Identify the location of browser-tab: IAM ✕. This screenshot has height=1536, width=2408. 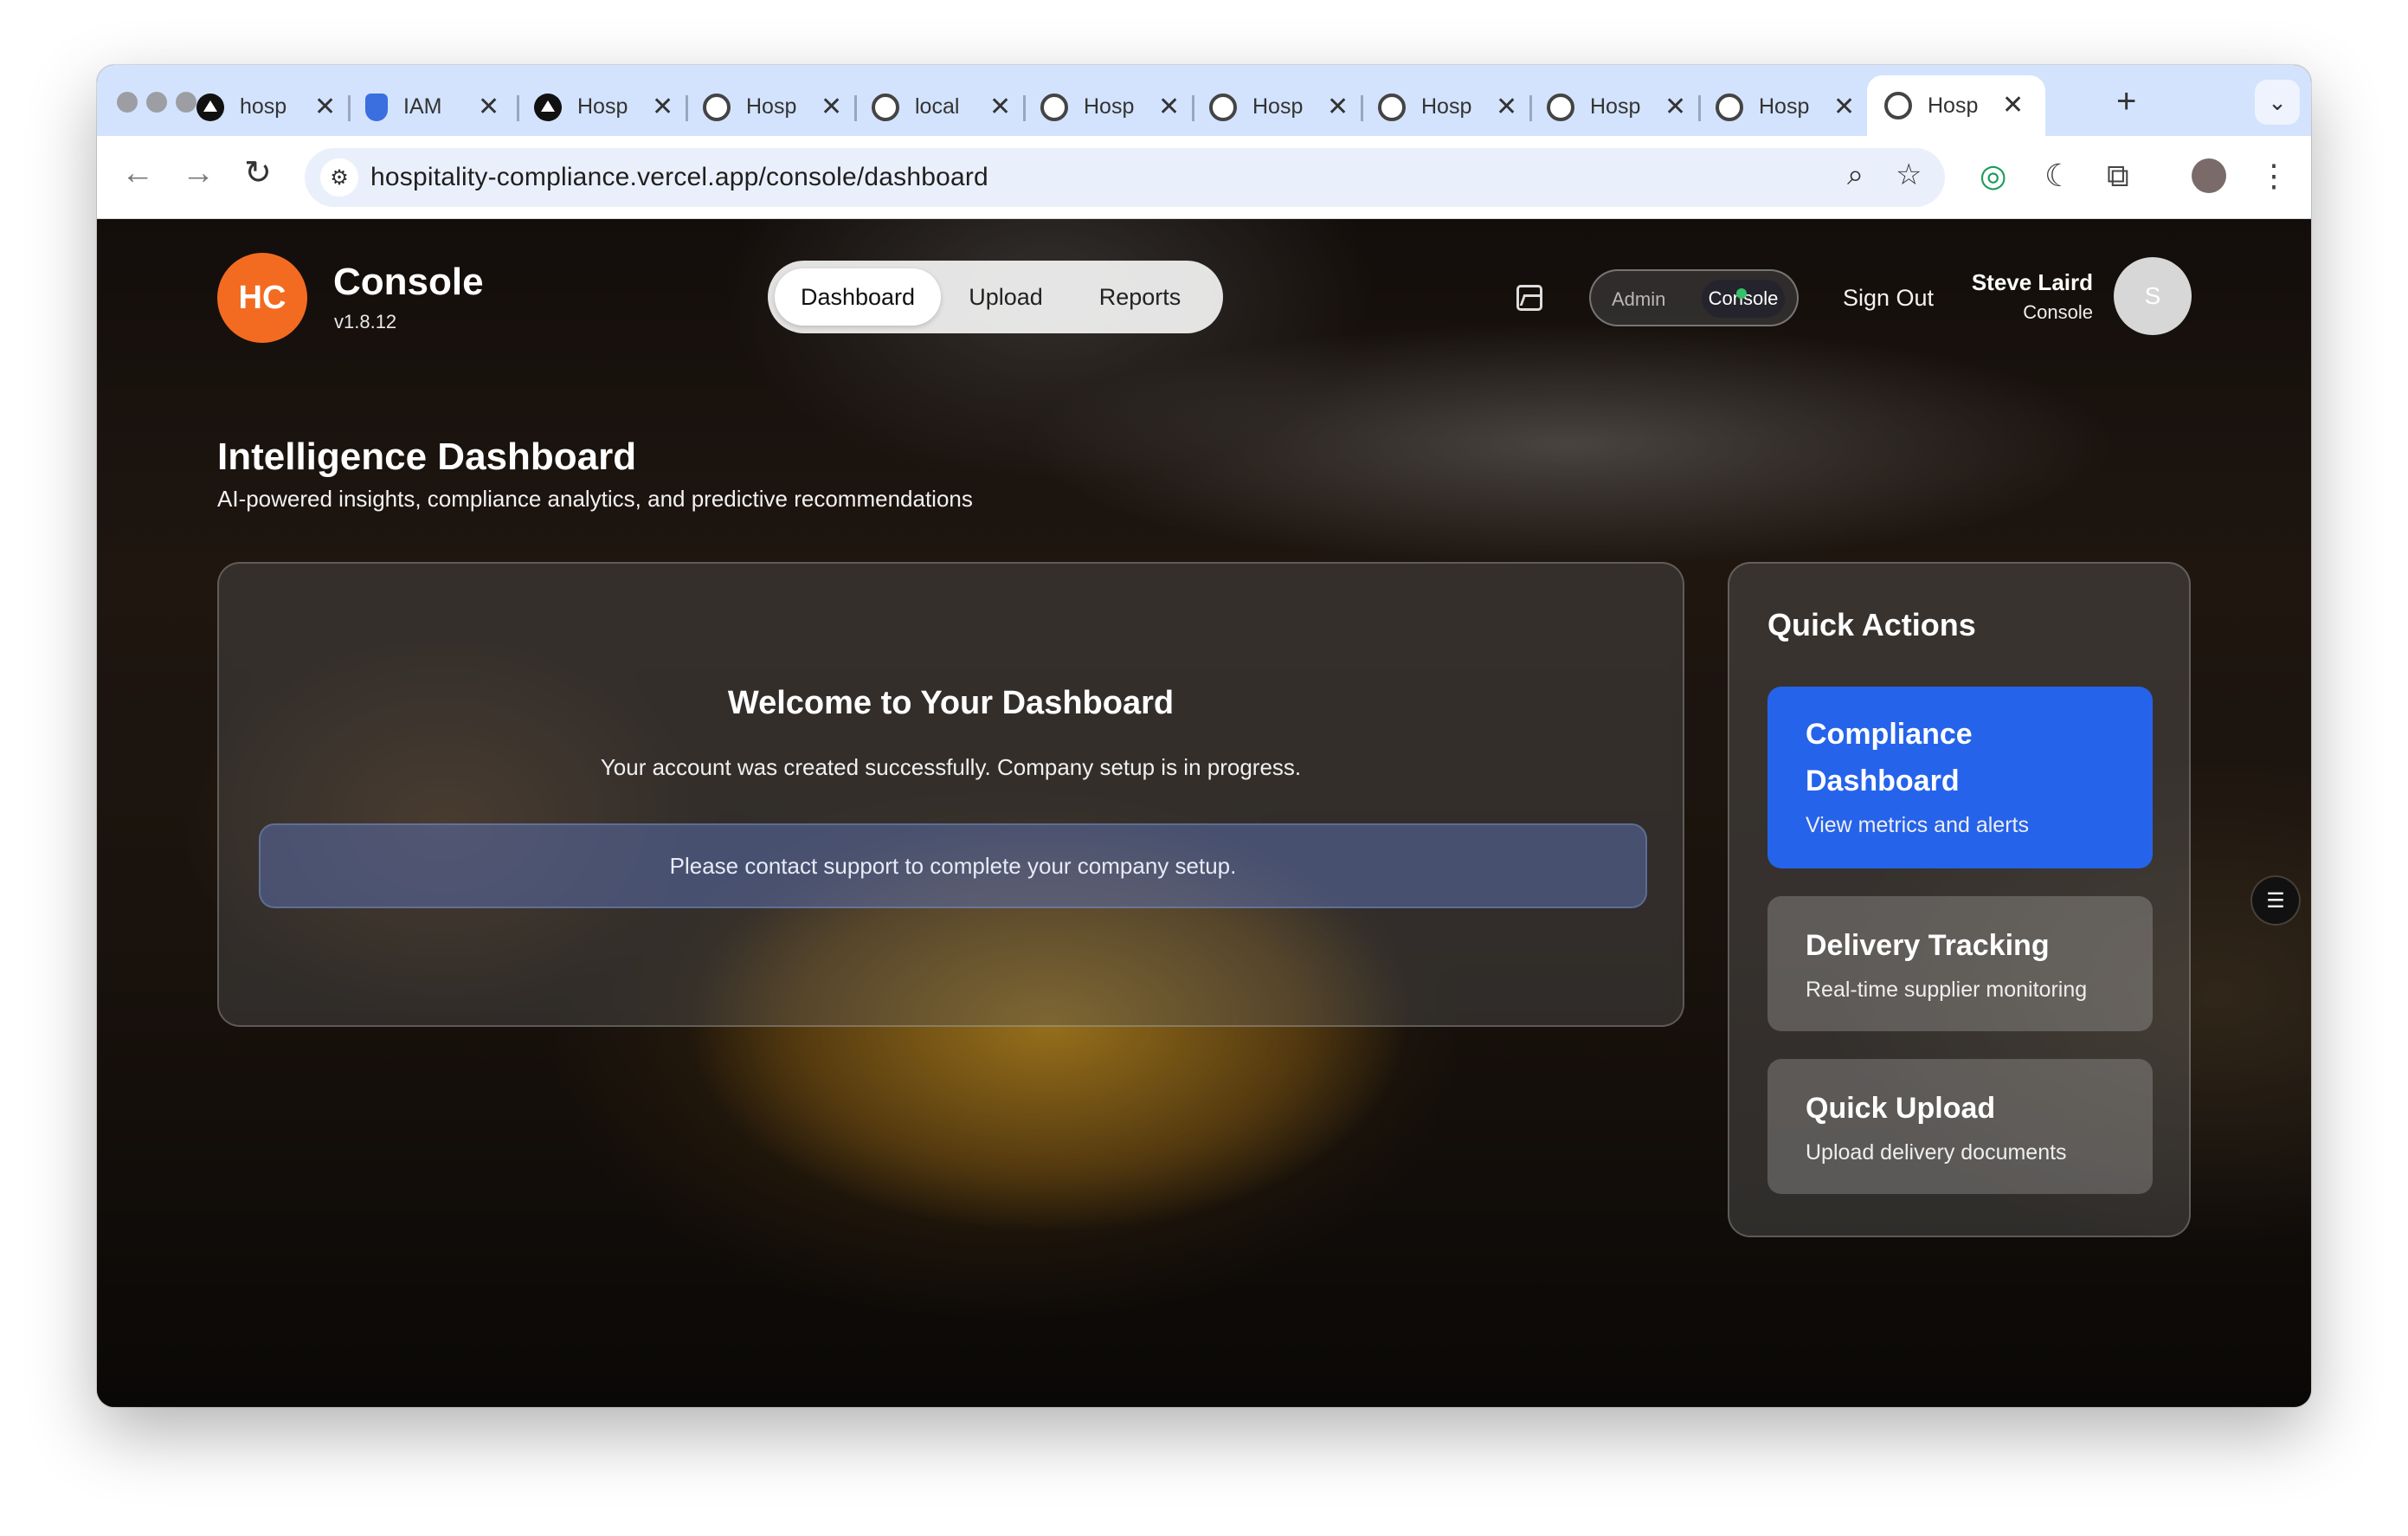
(423, 107).